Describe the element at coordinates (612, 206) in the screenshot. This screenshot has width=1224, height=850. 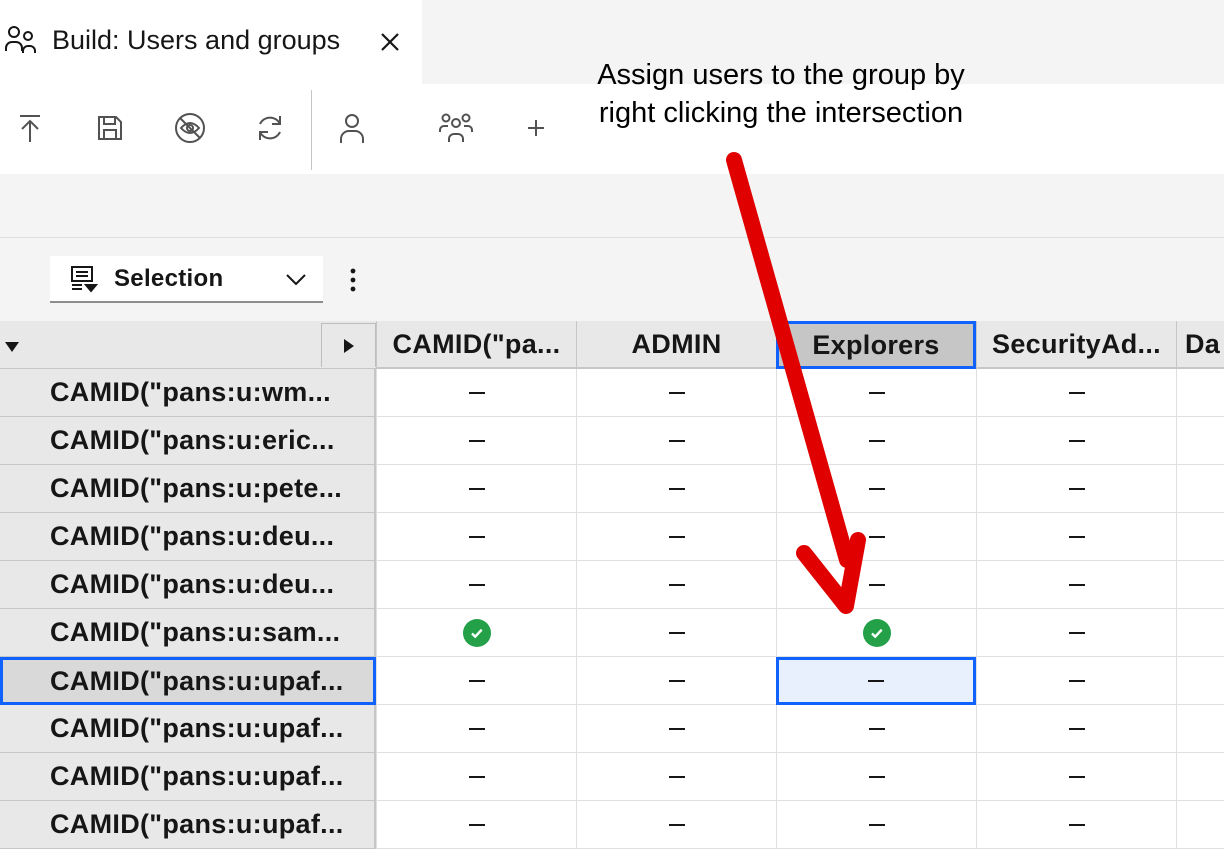
I see `toolbar-secondary-band` at that location.